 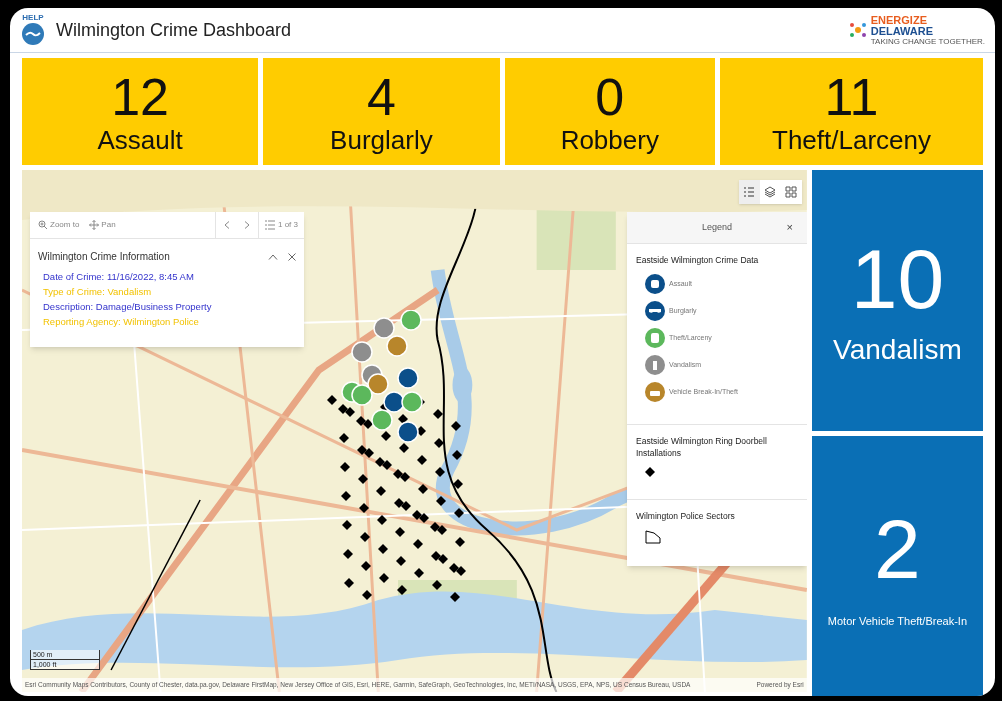 I want to click on stat-label: Theft/Larceny, so click(x=851, y=139).